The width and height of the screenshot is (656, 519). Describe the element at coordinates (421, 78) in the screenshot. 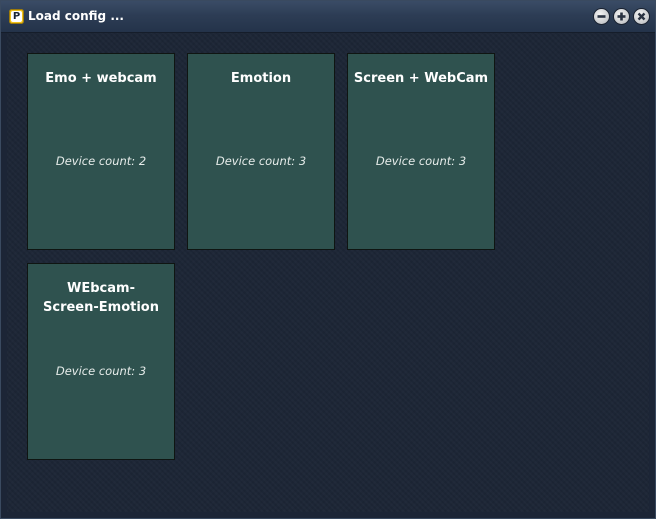

I see `config-name: Screen + WebCam` at that location.